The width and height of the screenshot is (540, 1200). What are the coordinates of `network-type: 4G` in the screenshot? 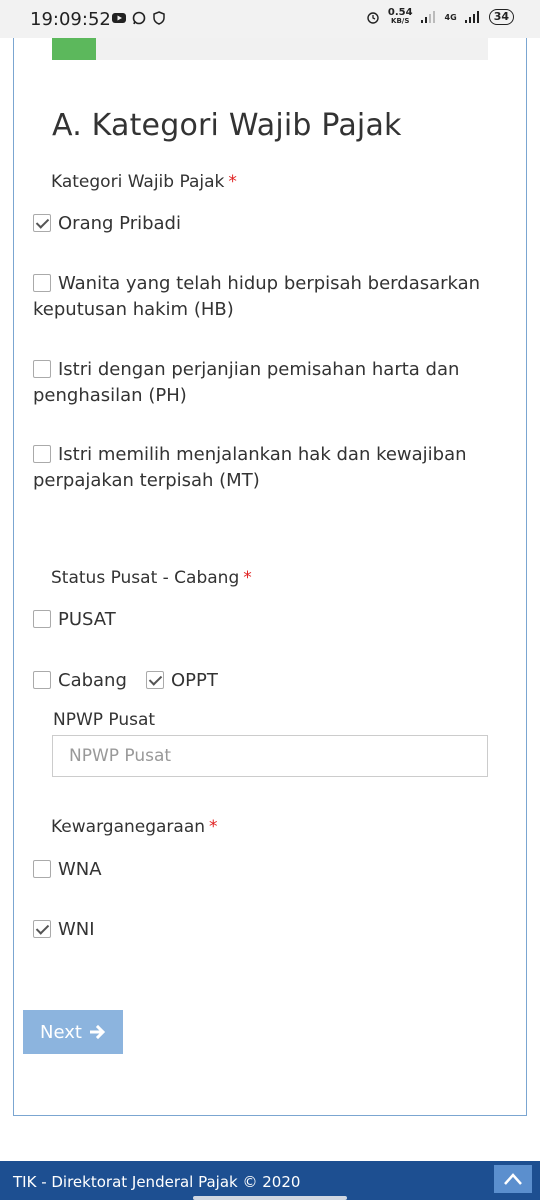 It's located at (450, 17).